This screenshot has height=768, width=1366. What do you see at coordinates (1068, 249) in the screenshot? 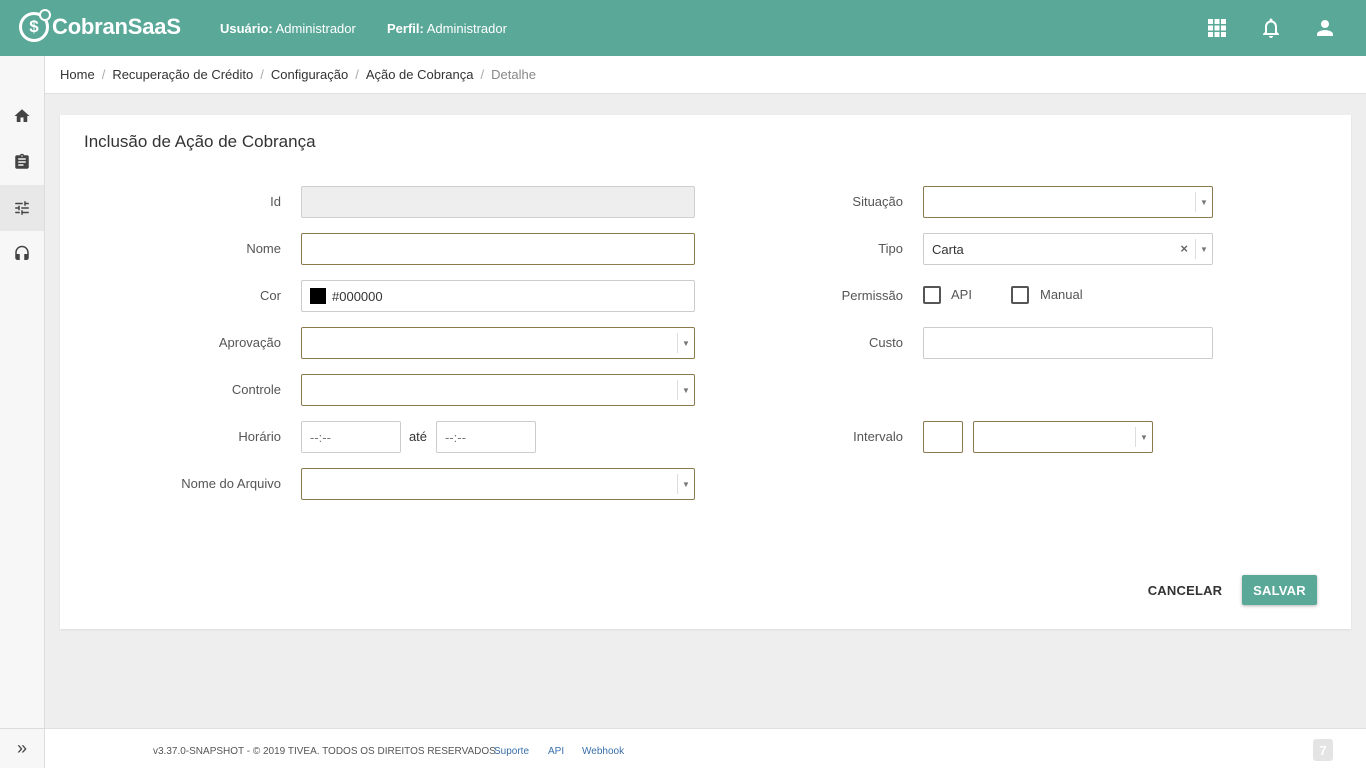
I see `tipo-select: Carta × ▼` at bounding box center [1068, 249].